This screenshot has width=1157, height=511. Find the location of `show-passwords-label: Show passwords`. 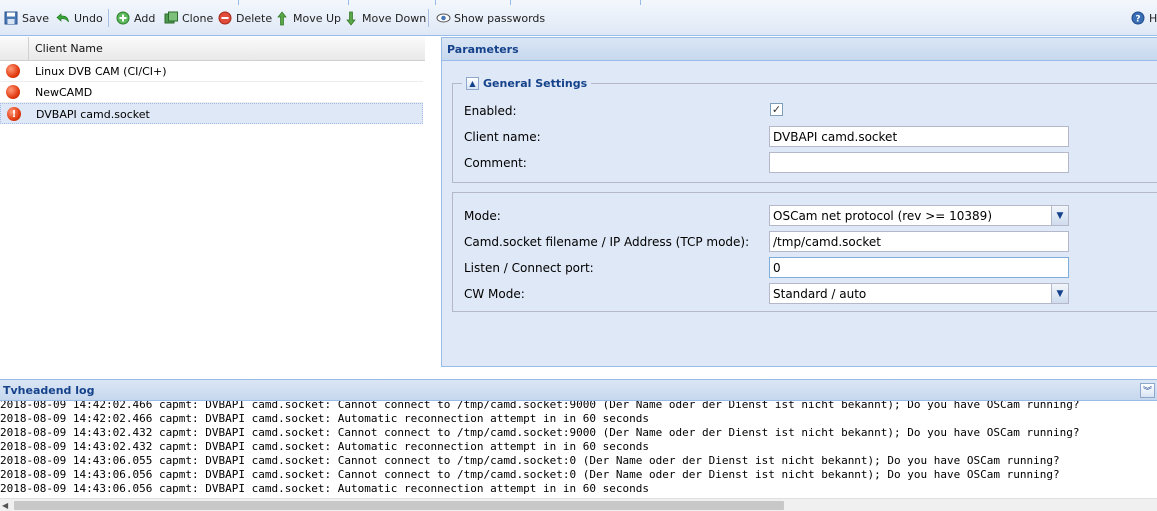

show-passwords-label: Show passwords is located at coordinates (500, 18).